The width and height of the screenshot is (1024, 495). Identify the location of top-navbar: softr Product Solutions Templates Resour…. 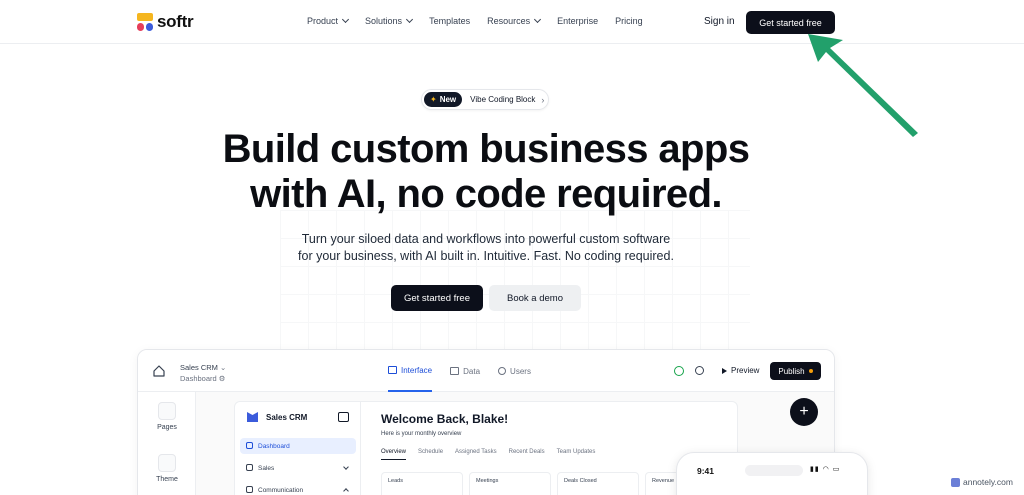
(512, 22).